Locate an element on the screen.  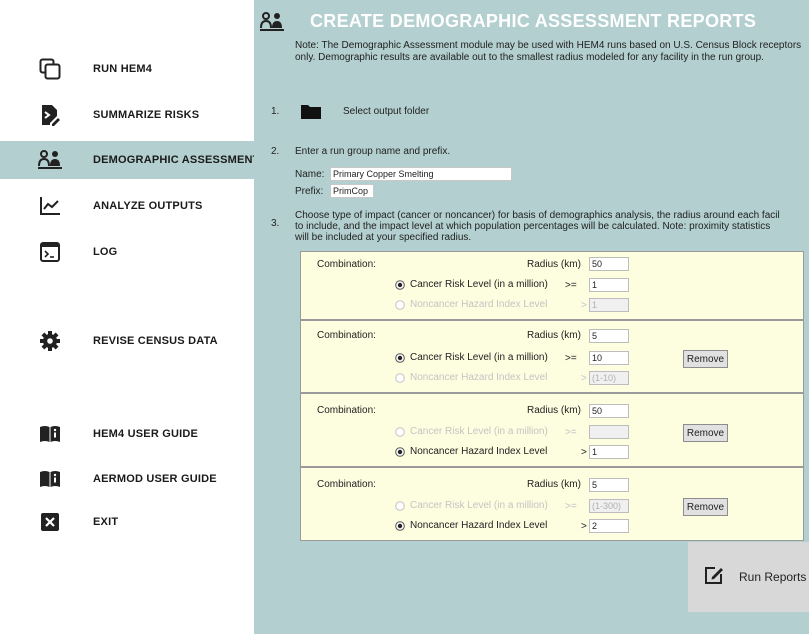
sidebar-item-exit: EXIT is located at coordinates (127, 522).